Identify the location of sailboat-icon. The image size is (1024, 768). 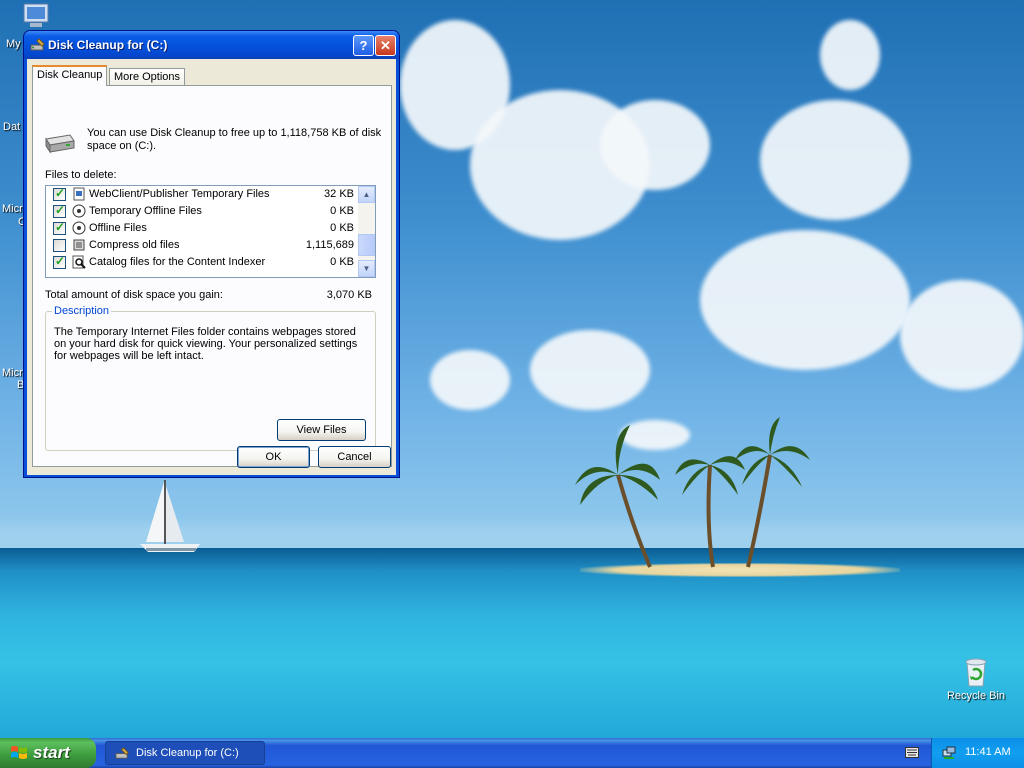
(170, 516).